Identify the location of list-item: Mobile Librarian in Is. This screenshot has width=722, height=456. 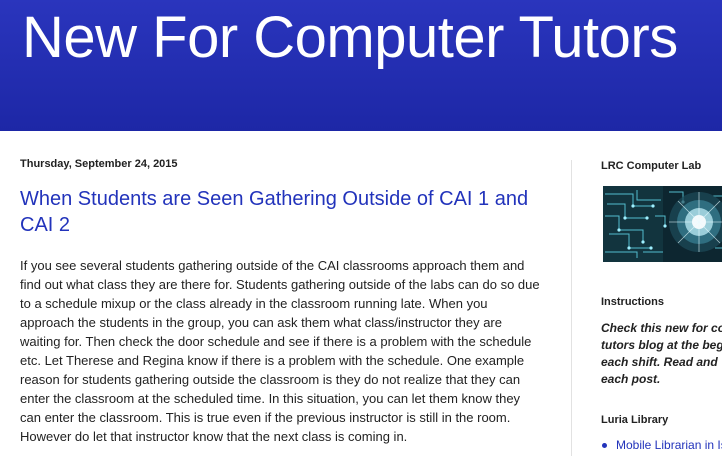
(661, 445).